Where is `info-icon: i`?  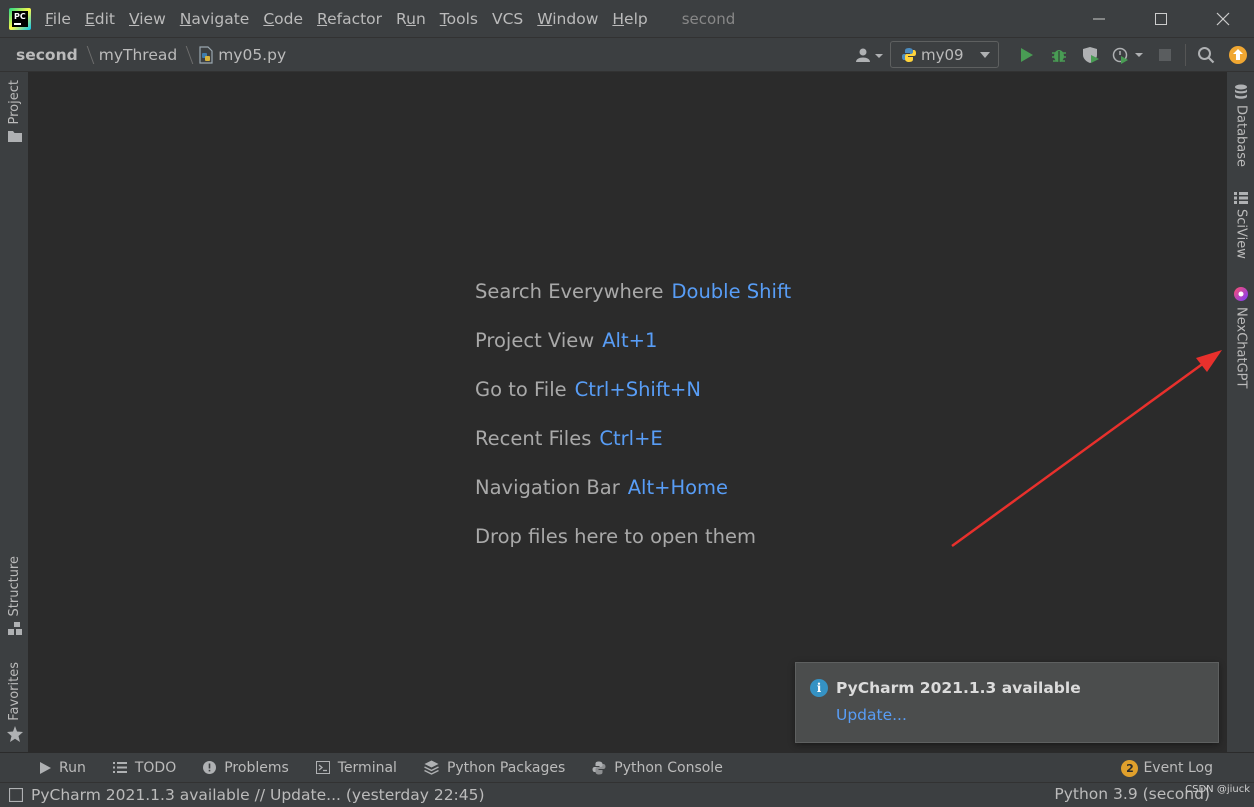
info-icon: i is located at coordinates (819, 688).